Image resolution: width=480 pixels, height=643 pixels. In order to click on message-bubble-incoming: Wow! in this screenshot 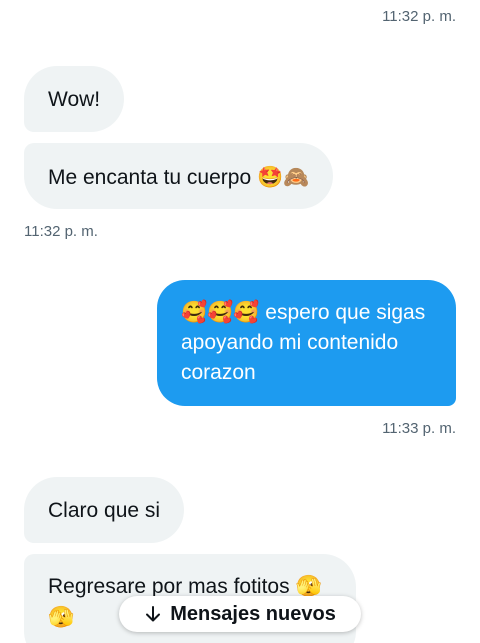, I will do `click(74, 99)`.